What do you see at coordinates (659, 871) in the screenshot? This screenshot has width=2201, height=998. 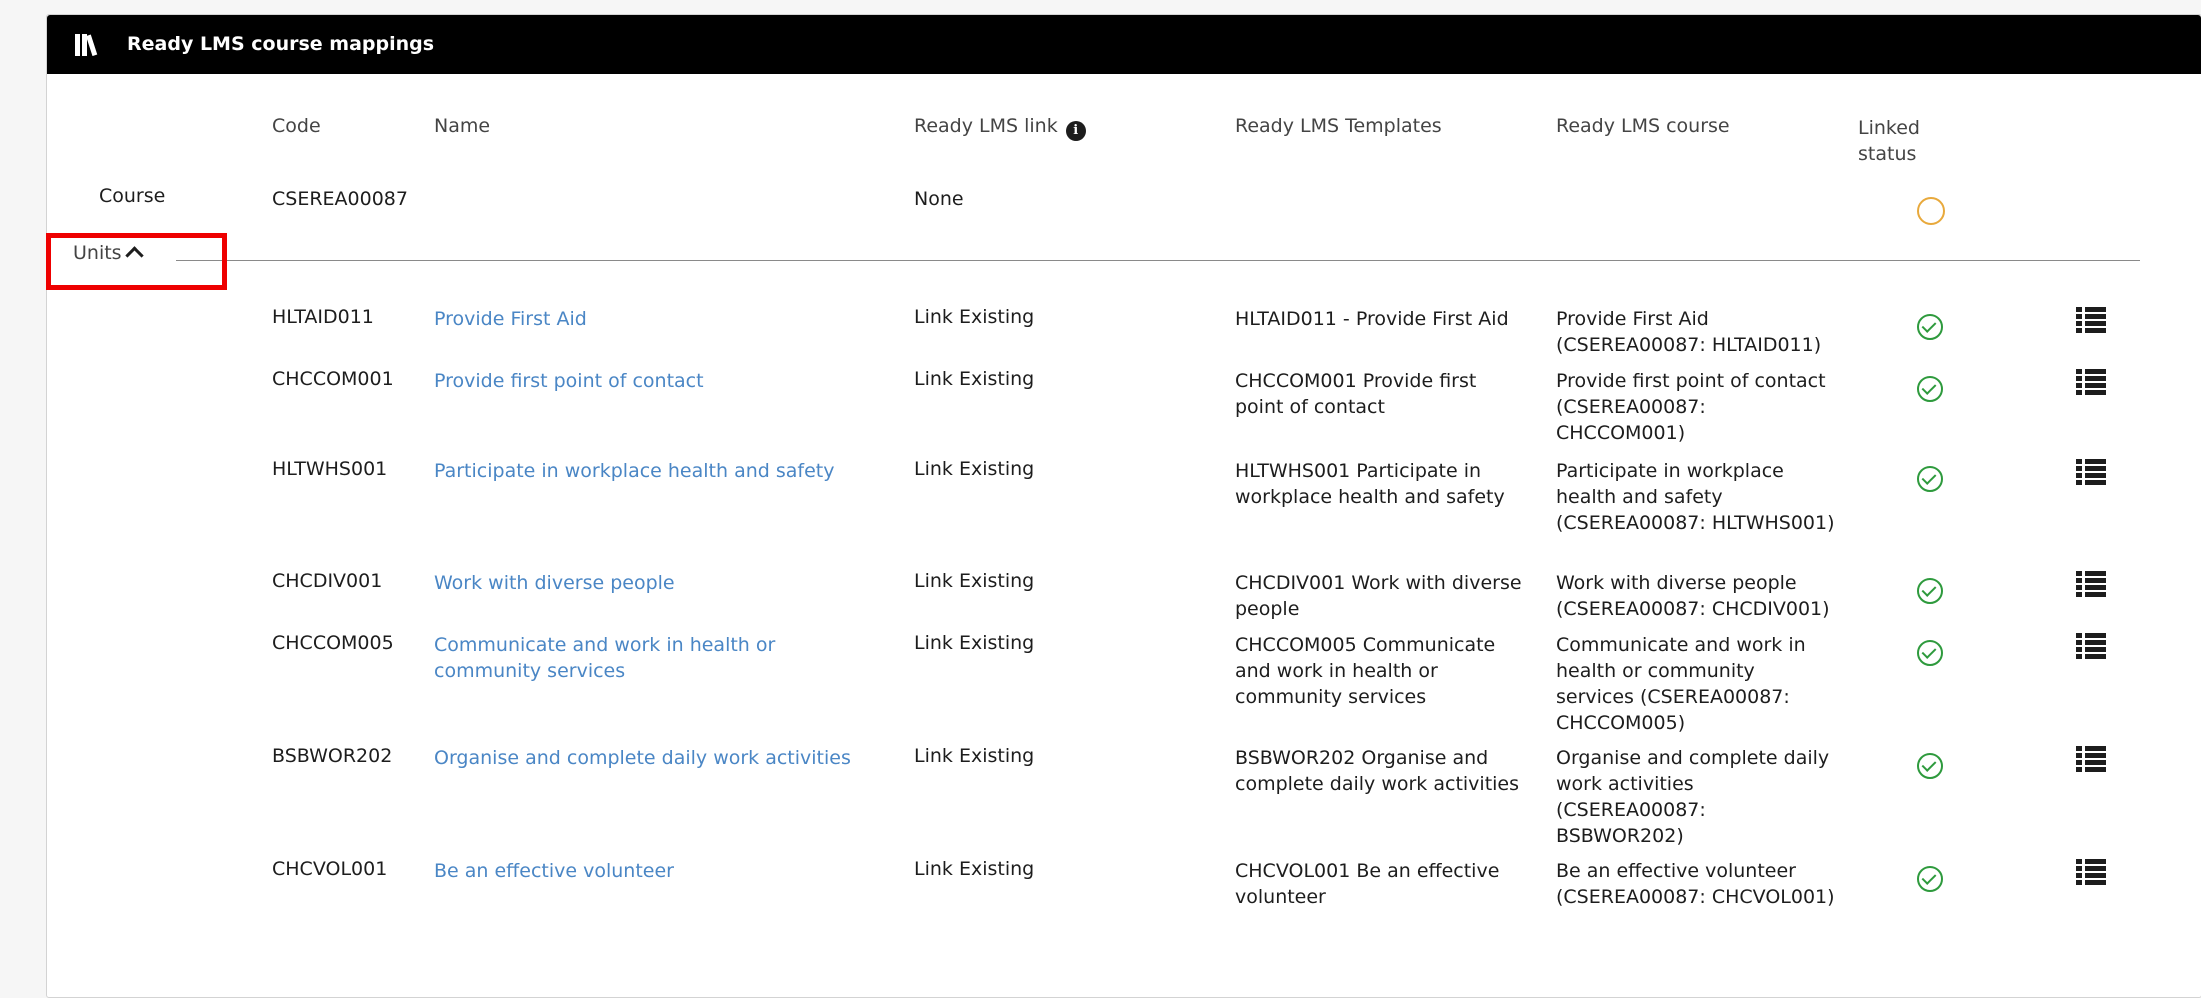 I see `unit-name-link: Be an effective volunteer` at bounding box center [659, 871].